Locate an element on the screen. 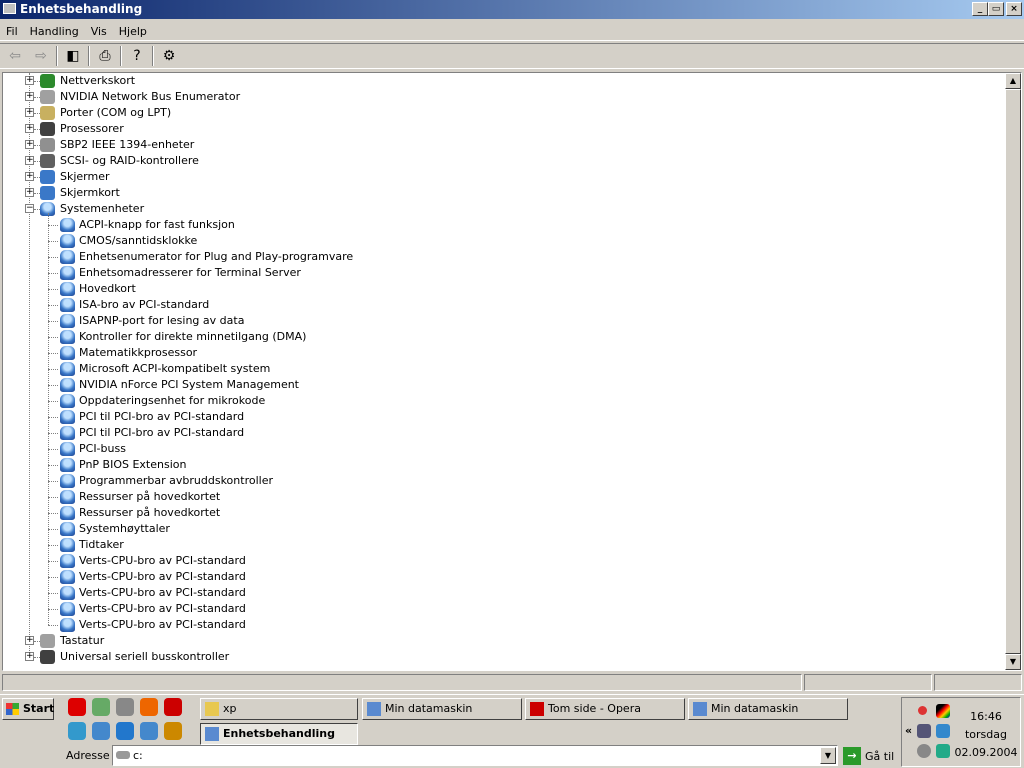 This screenshot has width=1024, height=768. close-button: × is located at coordinates (1014, 9).